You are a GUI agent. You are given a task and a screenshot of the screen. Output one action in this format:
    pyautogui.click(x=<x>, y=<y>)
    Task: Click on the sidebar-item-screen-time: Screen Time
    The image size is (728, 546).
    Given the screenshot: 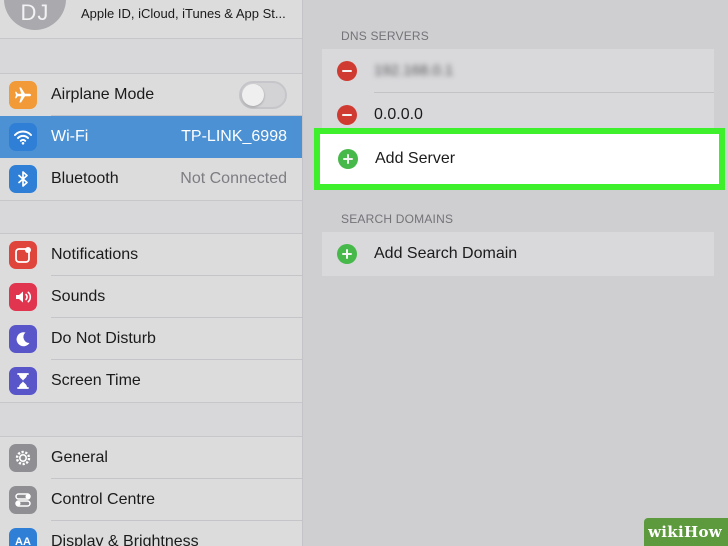 What is the action you would take?
    pyautogui.click(x=151, y=381)
    